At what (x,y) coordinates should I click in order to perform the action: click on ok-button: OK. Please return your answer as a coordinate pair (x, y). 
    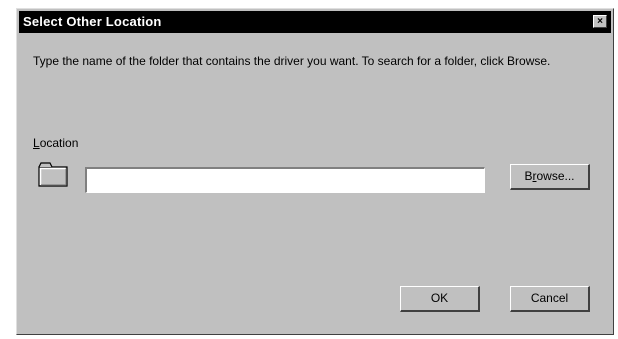
    Looking at the image, I should click on (440, 299).